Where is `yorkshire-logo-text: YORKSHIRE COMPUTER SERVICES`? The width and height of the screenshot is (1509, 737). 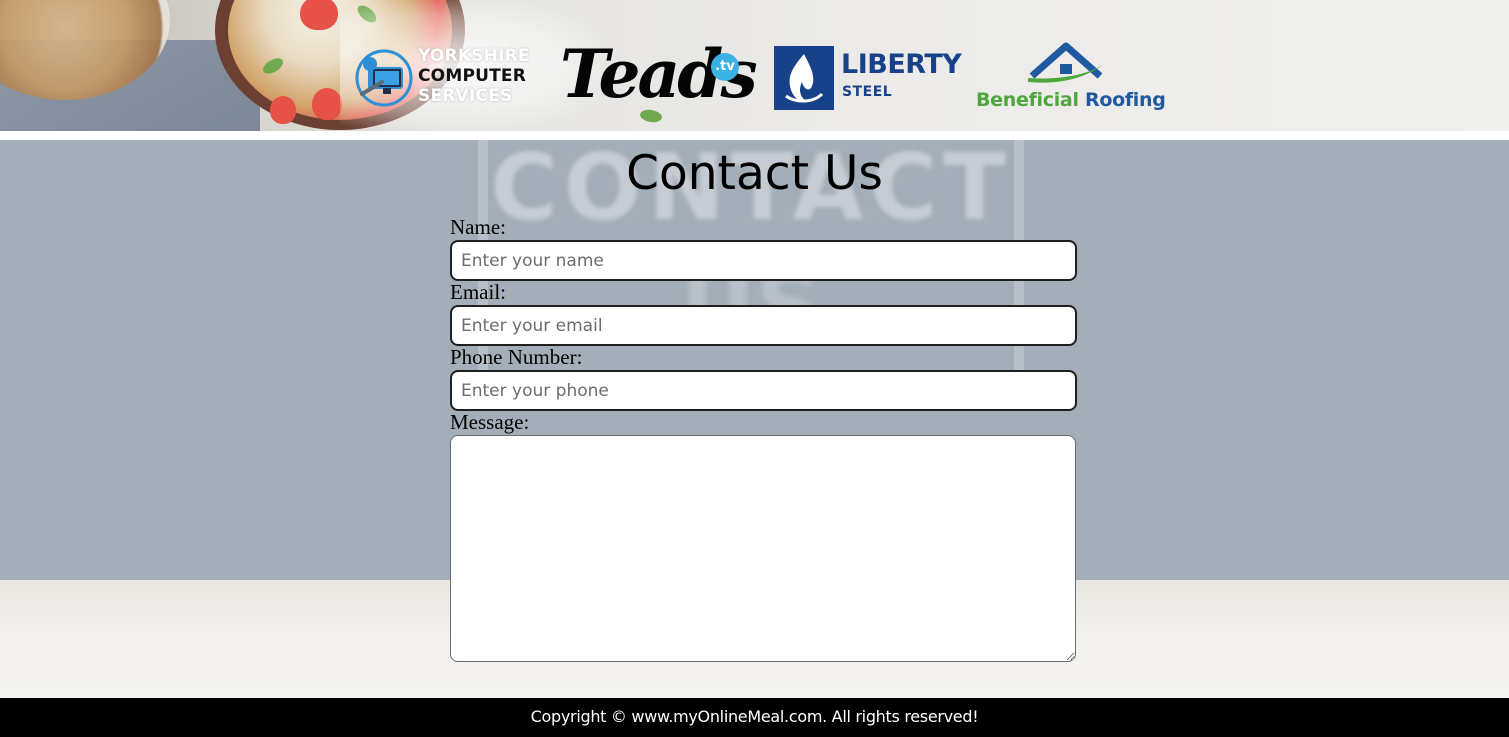 yorkshire-logo-text: YORKSHIRE COMPUTER SERVICES is located at coordinates (474, 76).